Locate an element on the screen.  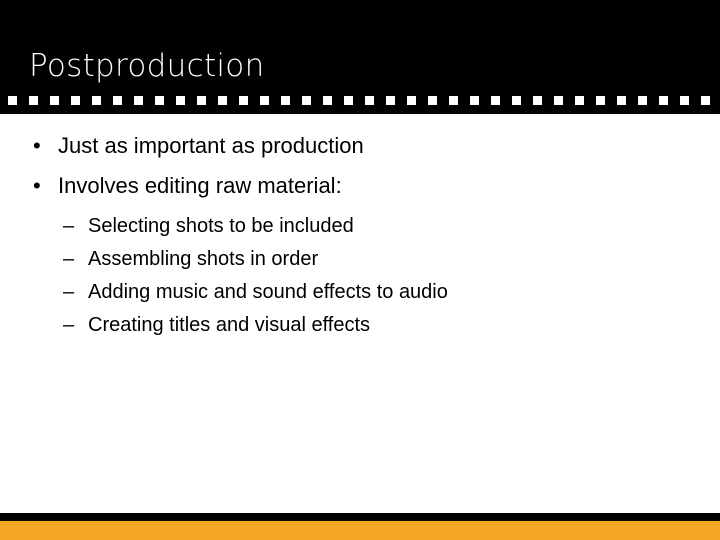
list-item: – Selecting shots to be included is located at coordinates (360, 226).